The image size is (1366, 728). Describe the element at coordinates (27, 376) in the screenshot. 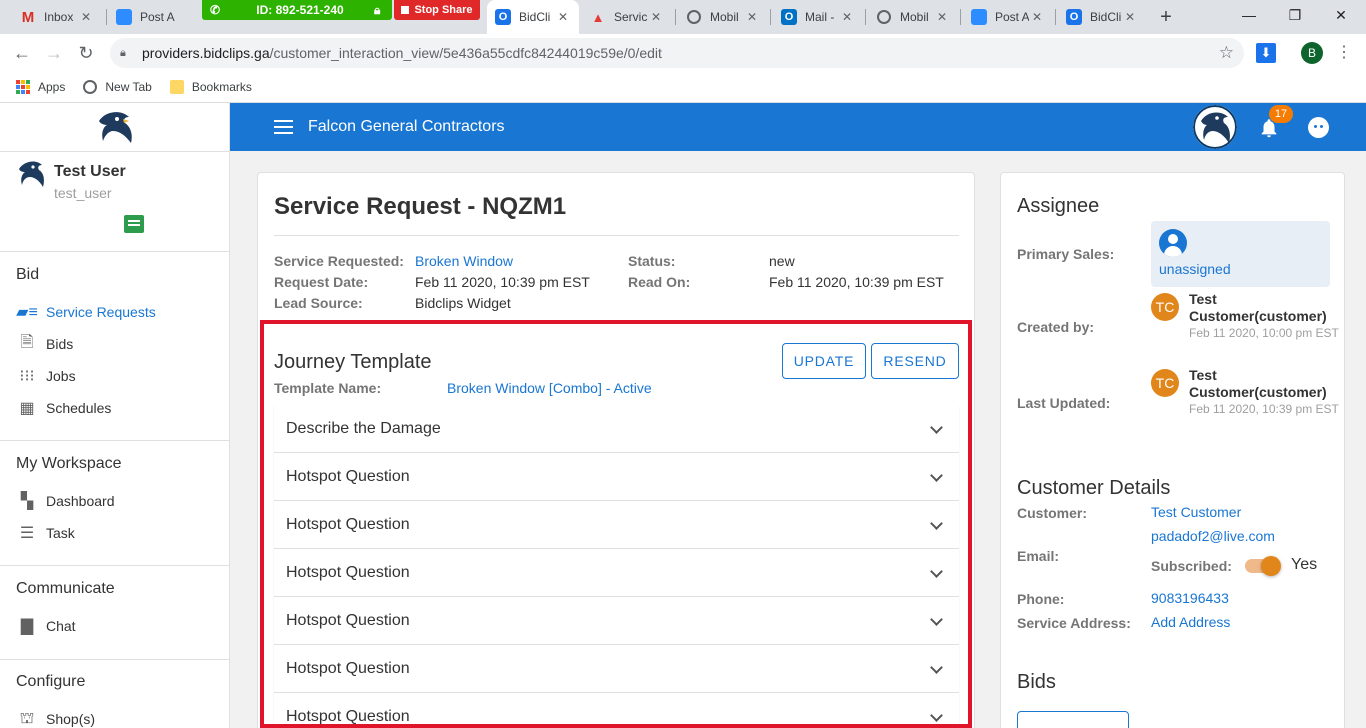

I see `grid-icon: ⁝⁝⁝` at that location.